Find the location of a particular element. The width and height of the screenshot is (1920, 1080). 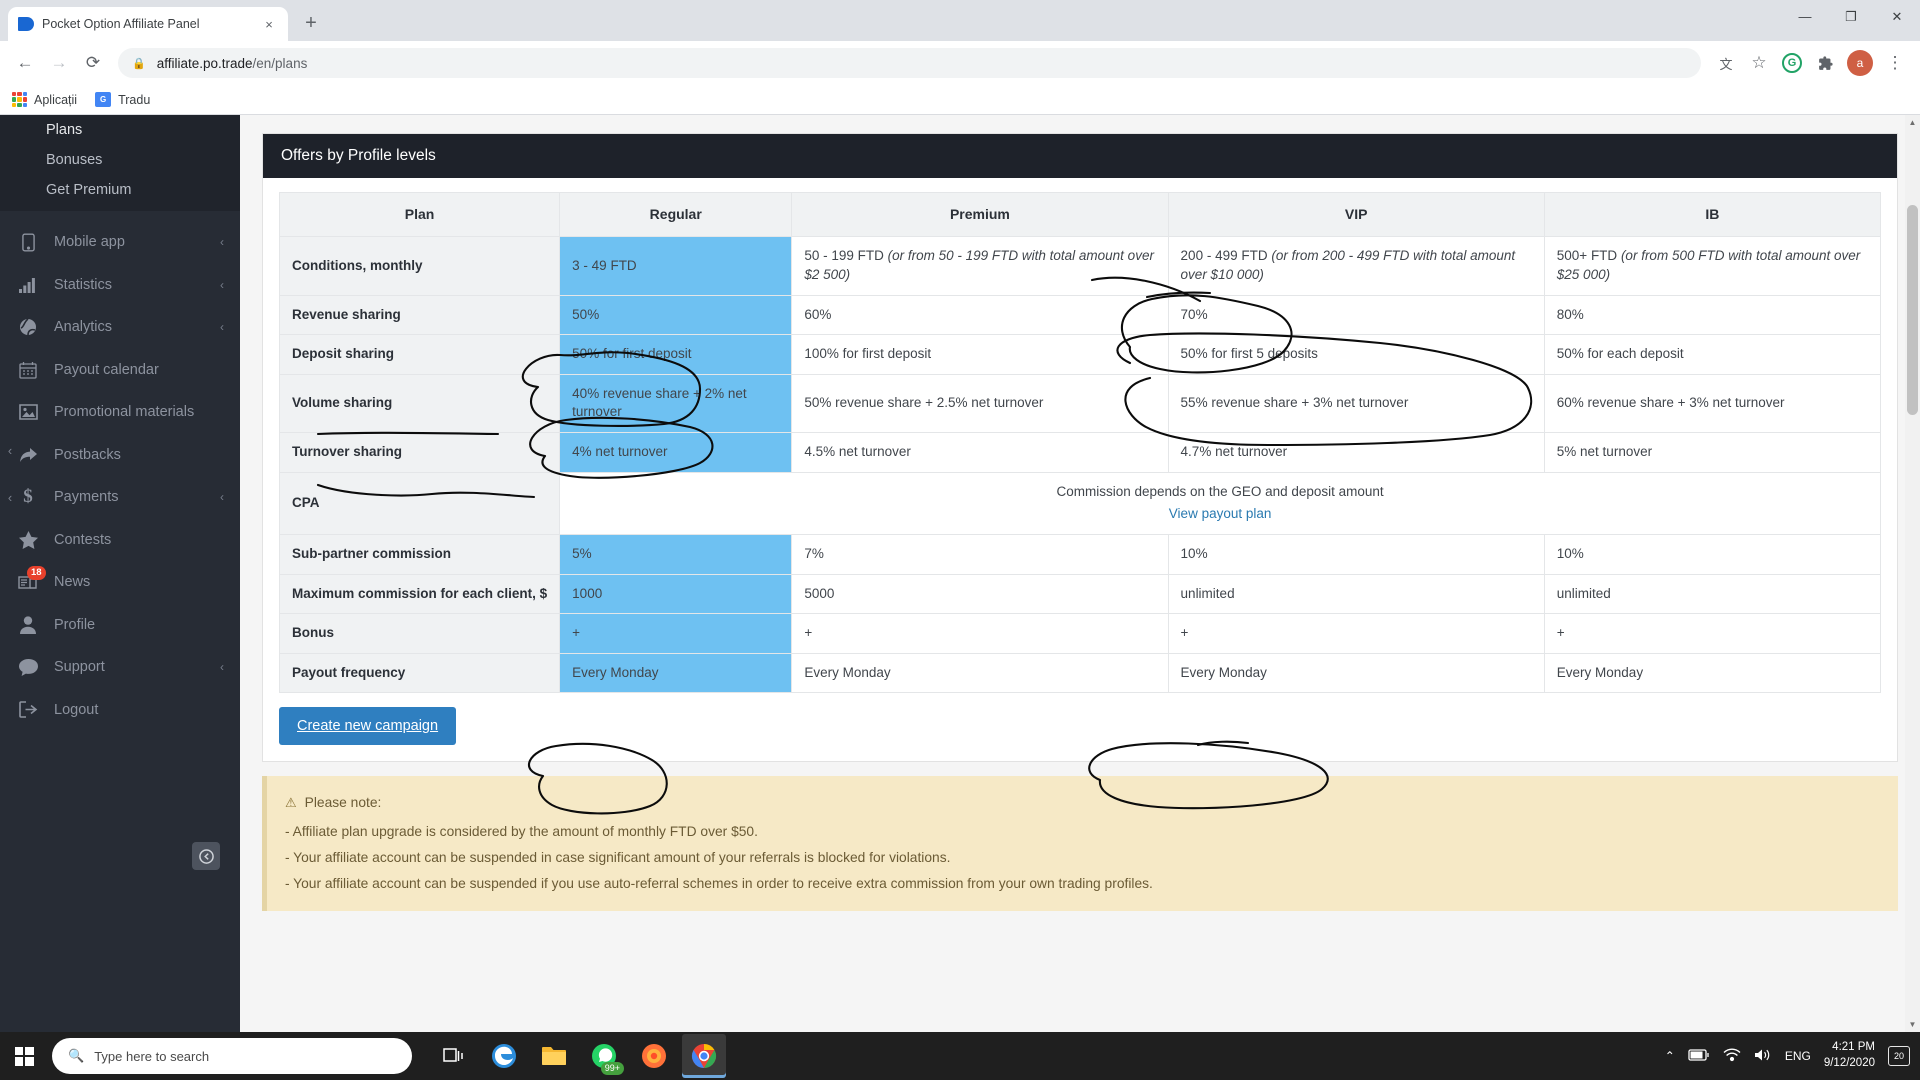

url-text: affiliate.po.trade/en/plans is located at coordinates (232, 63).